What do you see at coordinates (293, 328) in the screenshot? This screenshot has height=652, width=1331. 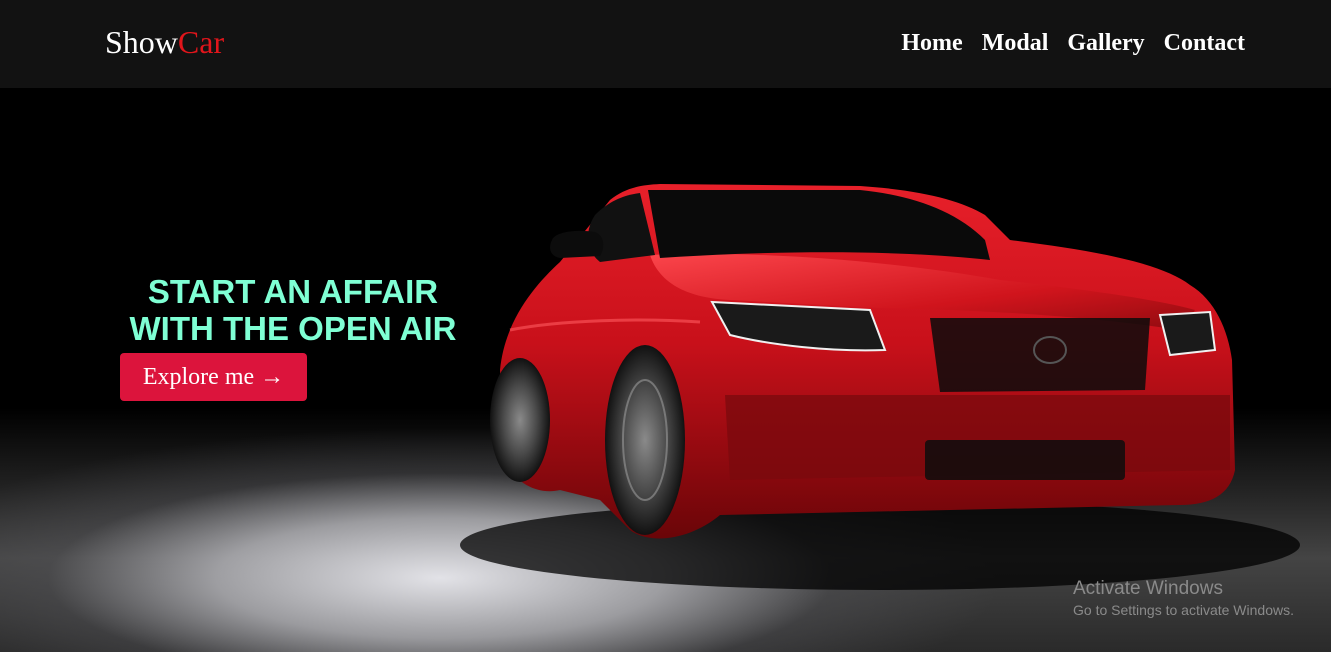 I see `hero-headline-line2: WITH THE OPEN AIR` at bounding box center [293, 328].